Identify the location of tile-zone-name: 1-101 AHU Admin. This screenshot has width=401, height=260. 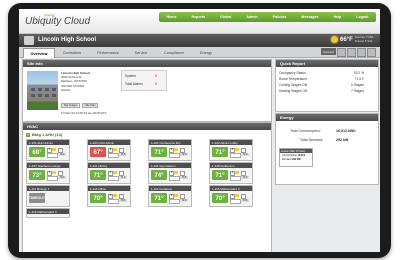
(48, 142).